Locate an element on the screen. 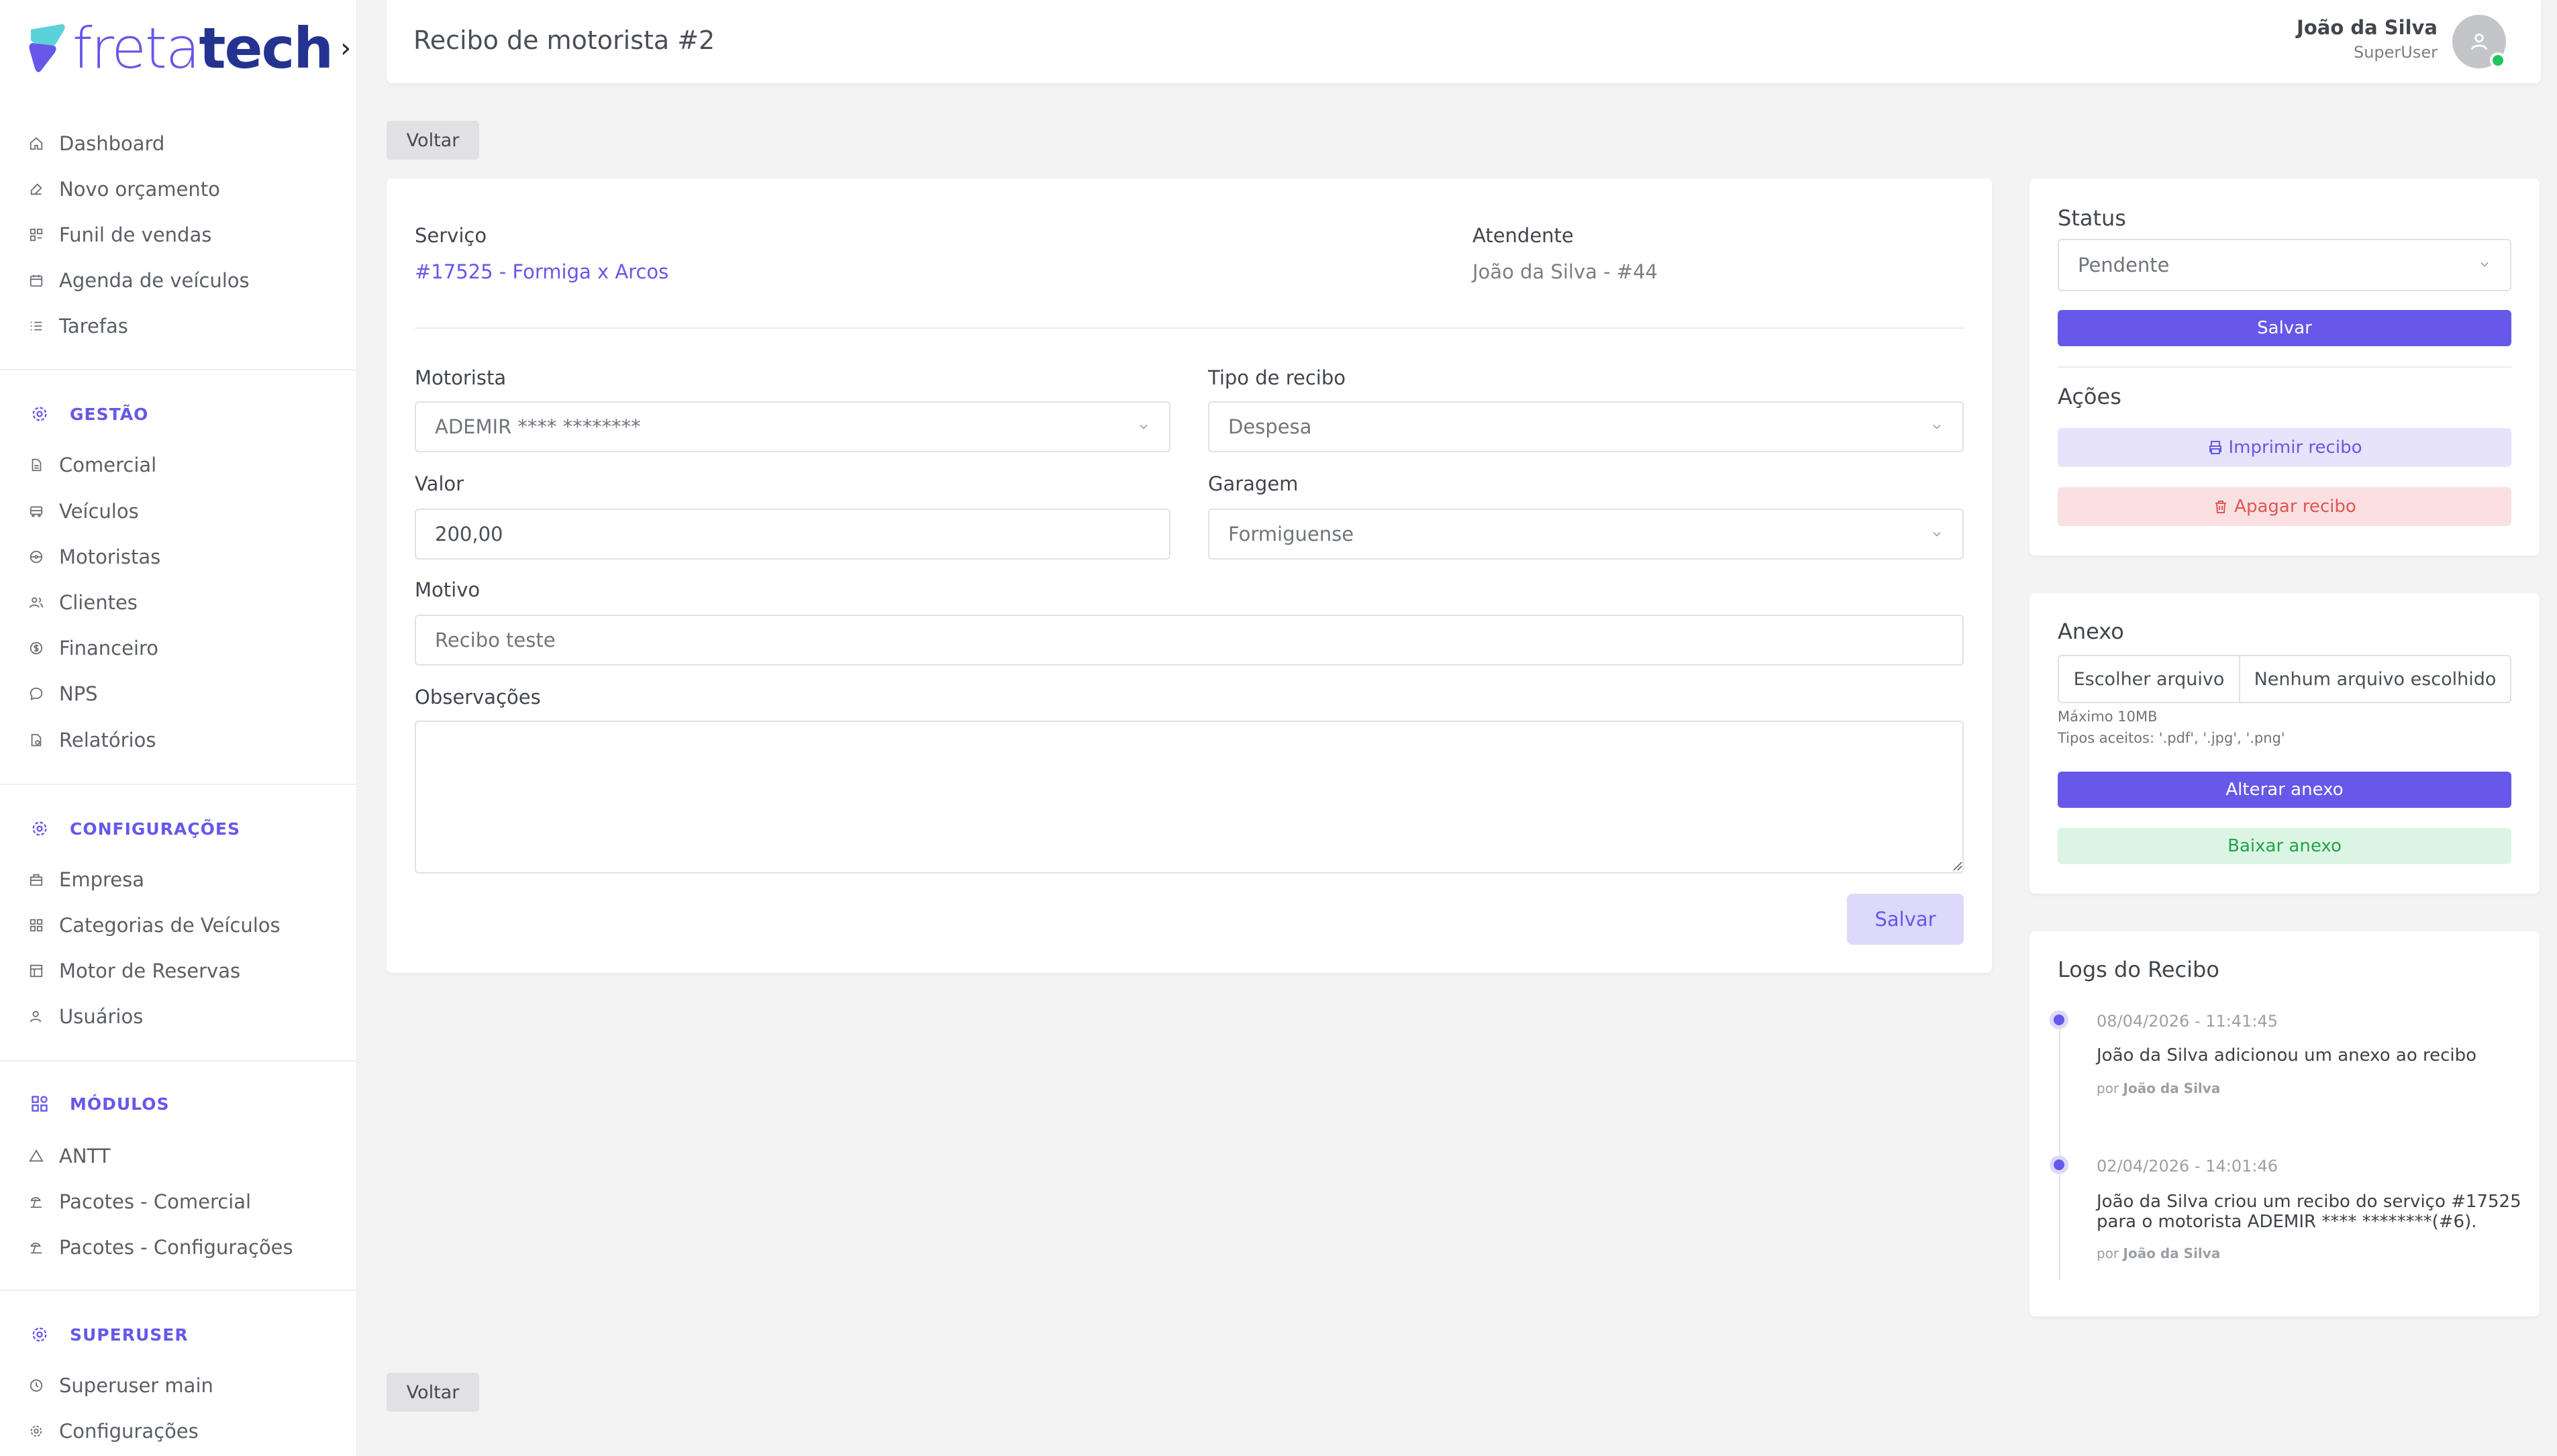 The width and height of the screenshot is (2557, 1456). delete-receipt-label: Apagar recibo is located at coordinates (2295, 507).